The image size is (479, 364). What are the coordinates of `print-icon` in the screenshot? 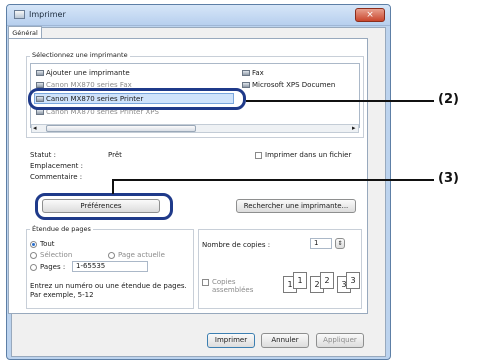 It's located at (19, 14).